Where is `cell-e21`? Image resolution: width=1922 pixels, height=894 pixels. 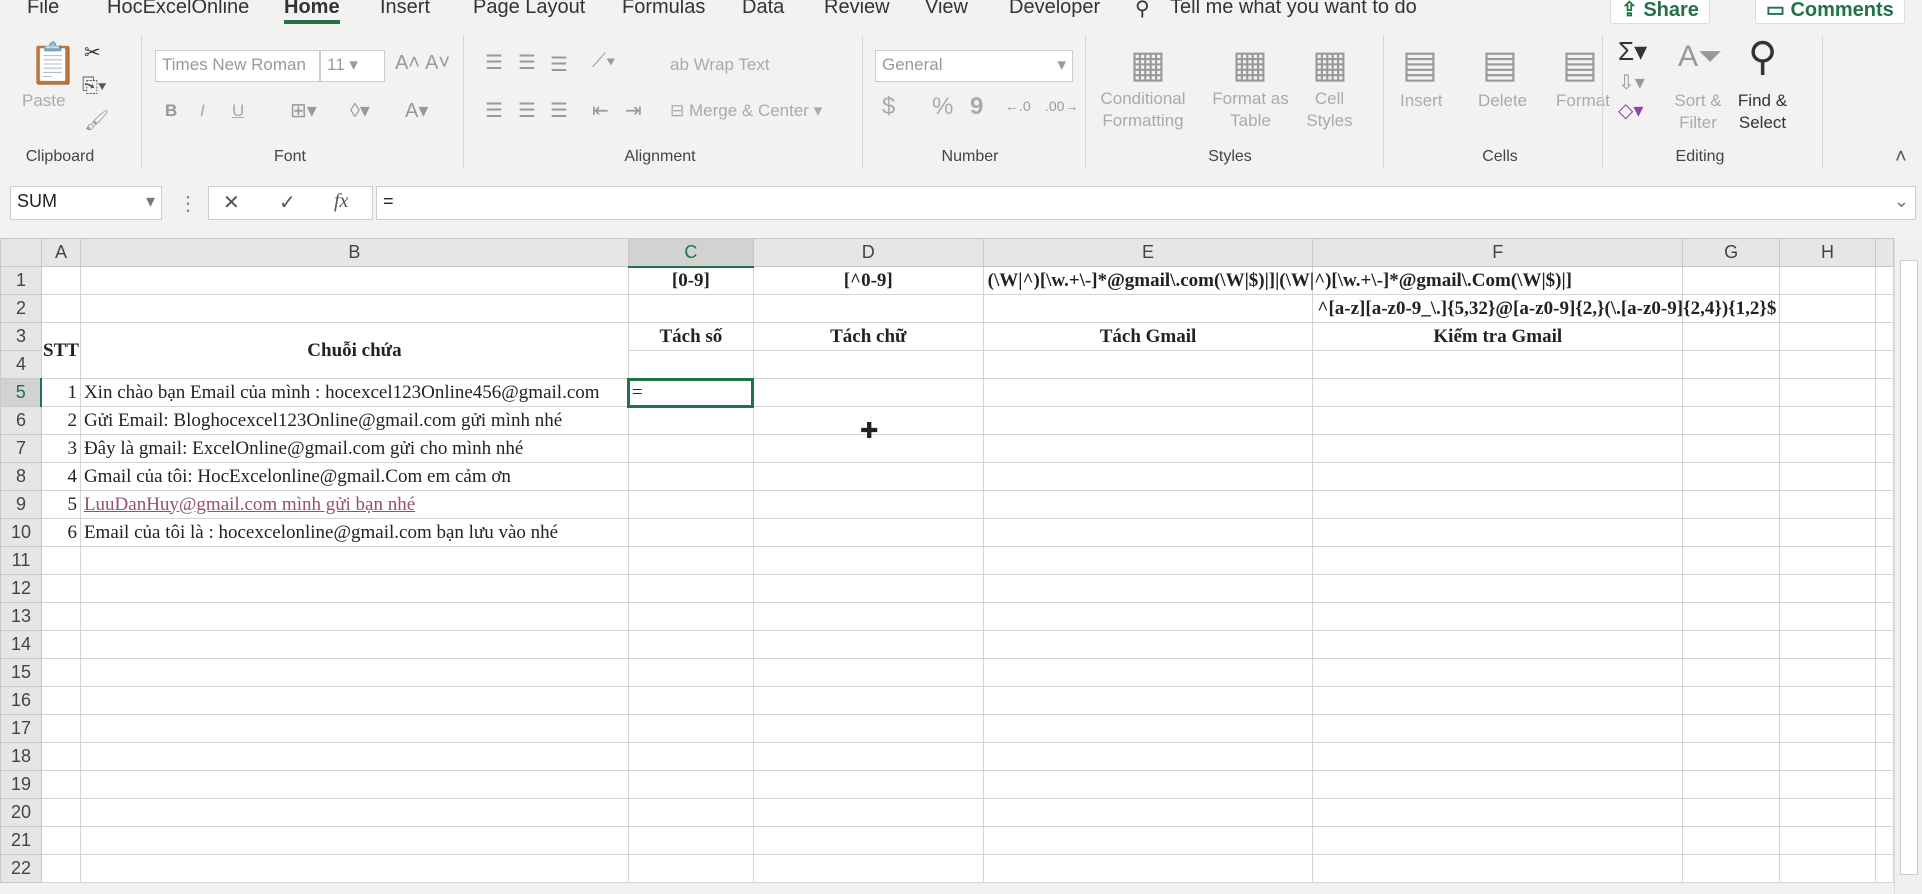
cell-e21 is located at coordinates (1148, 840).